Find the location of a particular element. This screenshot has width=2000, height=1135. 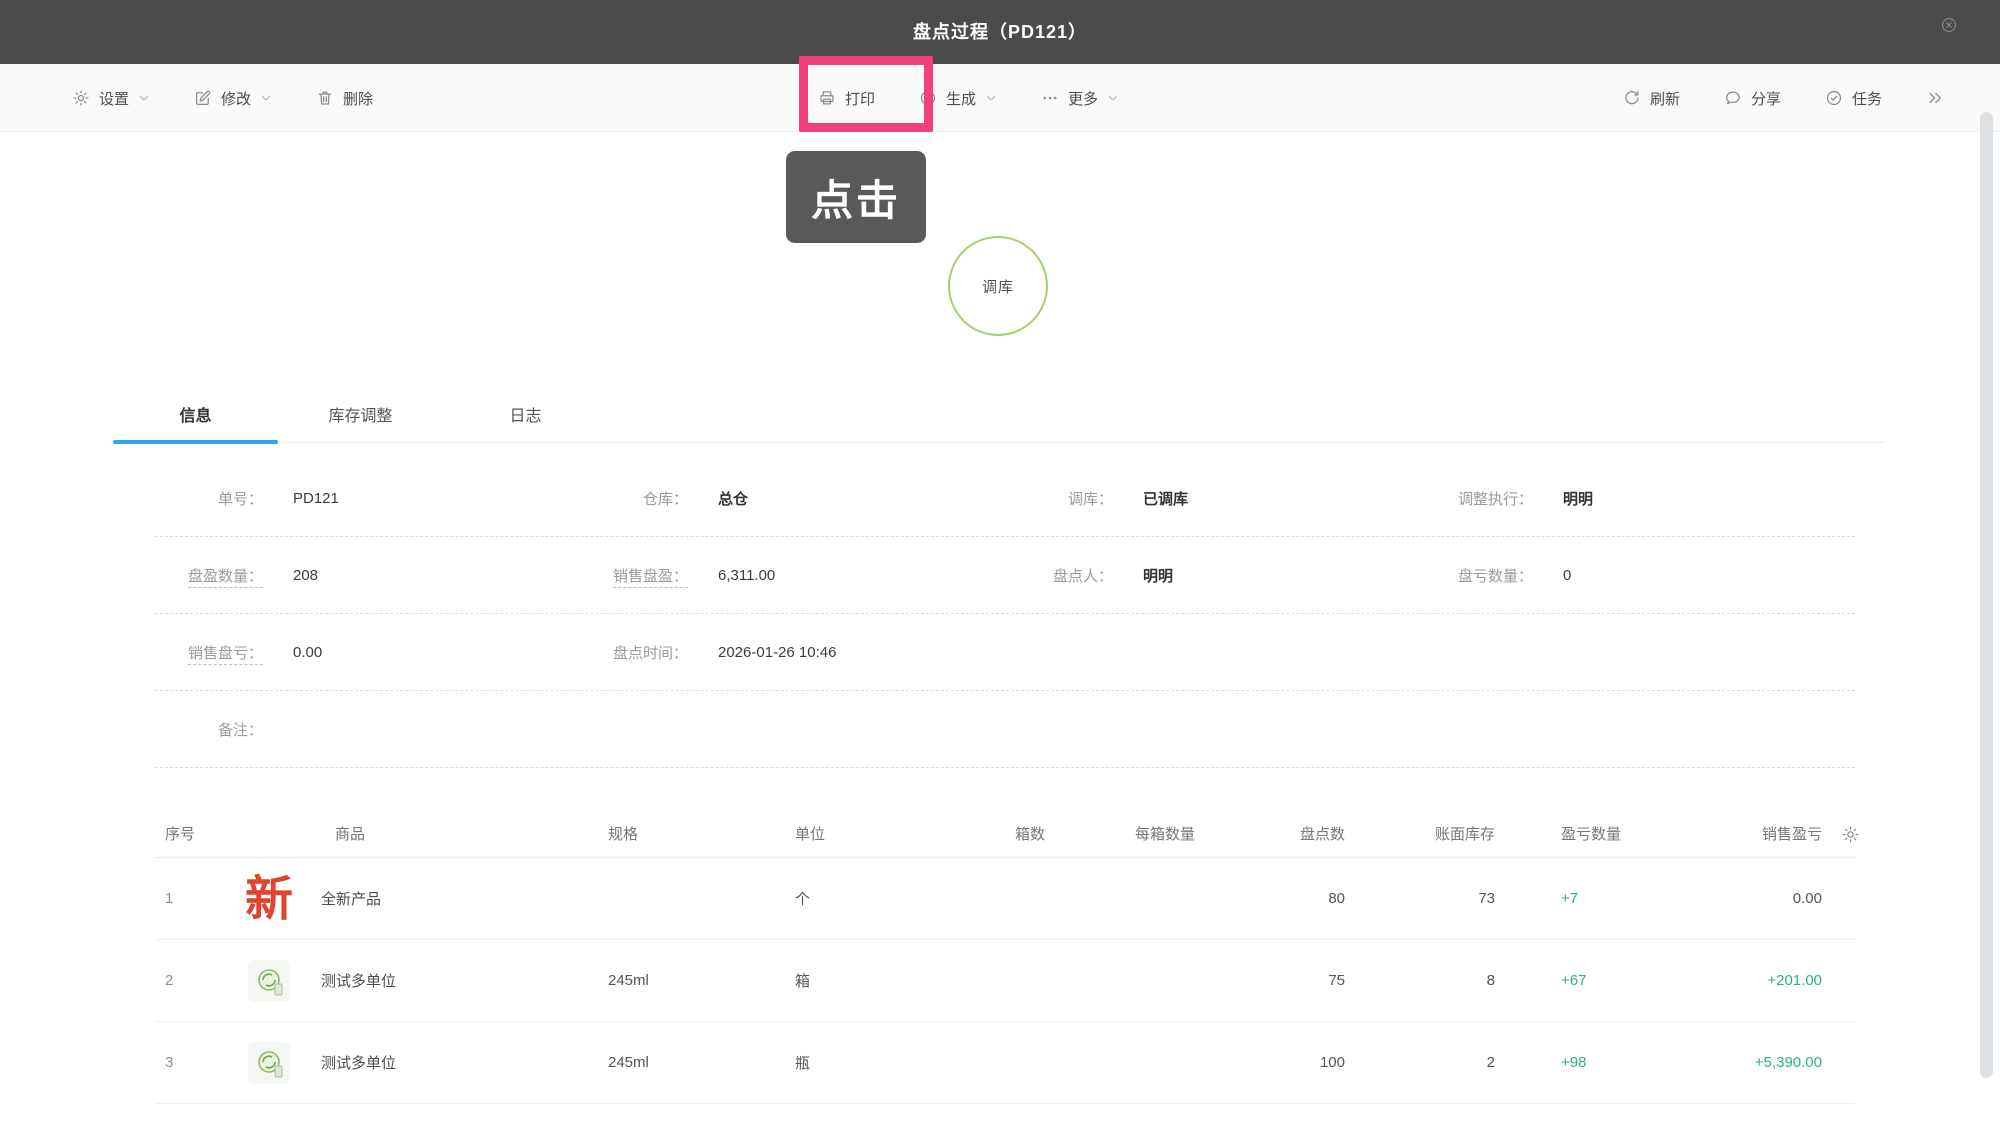

field-value: 已调库 is located at coordinates (1166, 499).